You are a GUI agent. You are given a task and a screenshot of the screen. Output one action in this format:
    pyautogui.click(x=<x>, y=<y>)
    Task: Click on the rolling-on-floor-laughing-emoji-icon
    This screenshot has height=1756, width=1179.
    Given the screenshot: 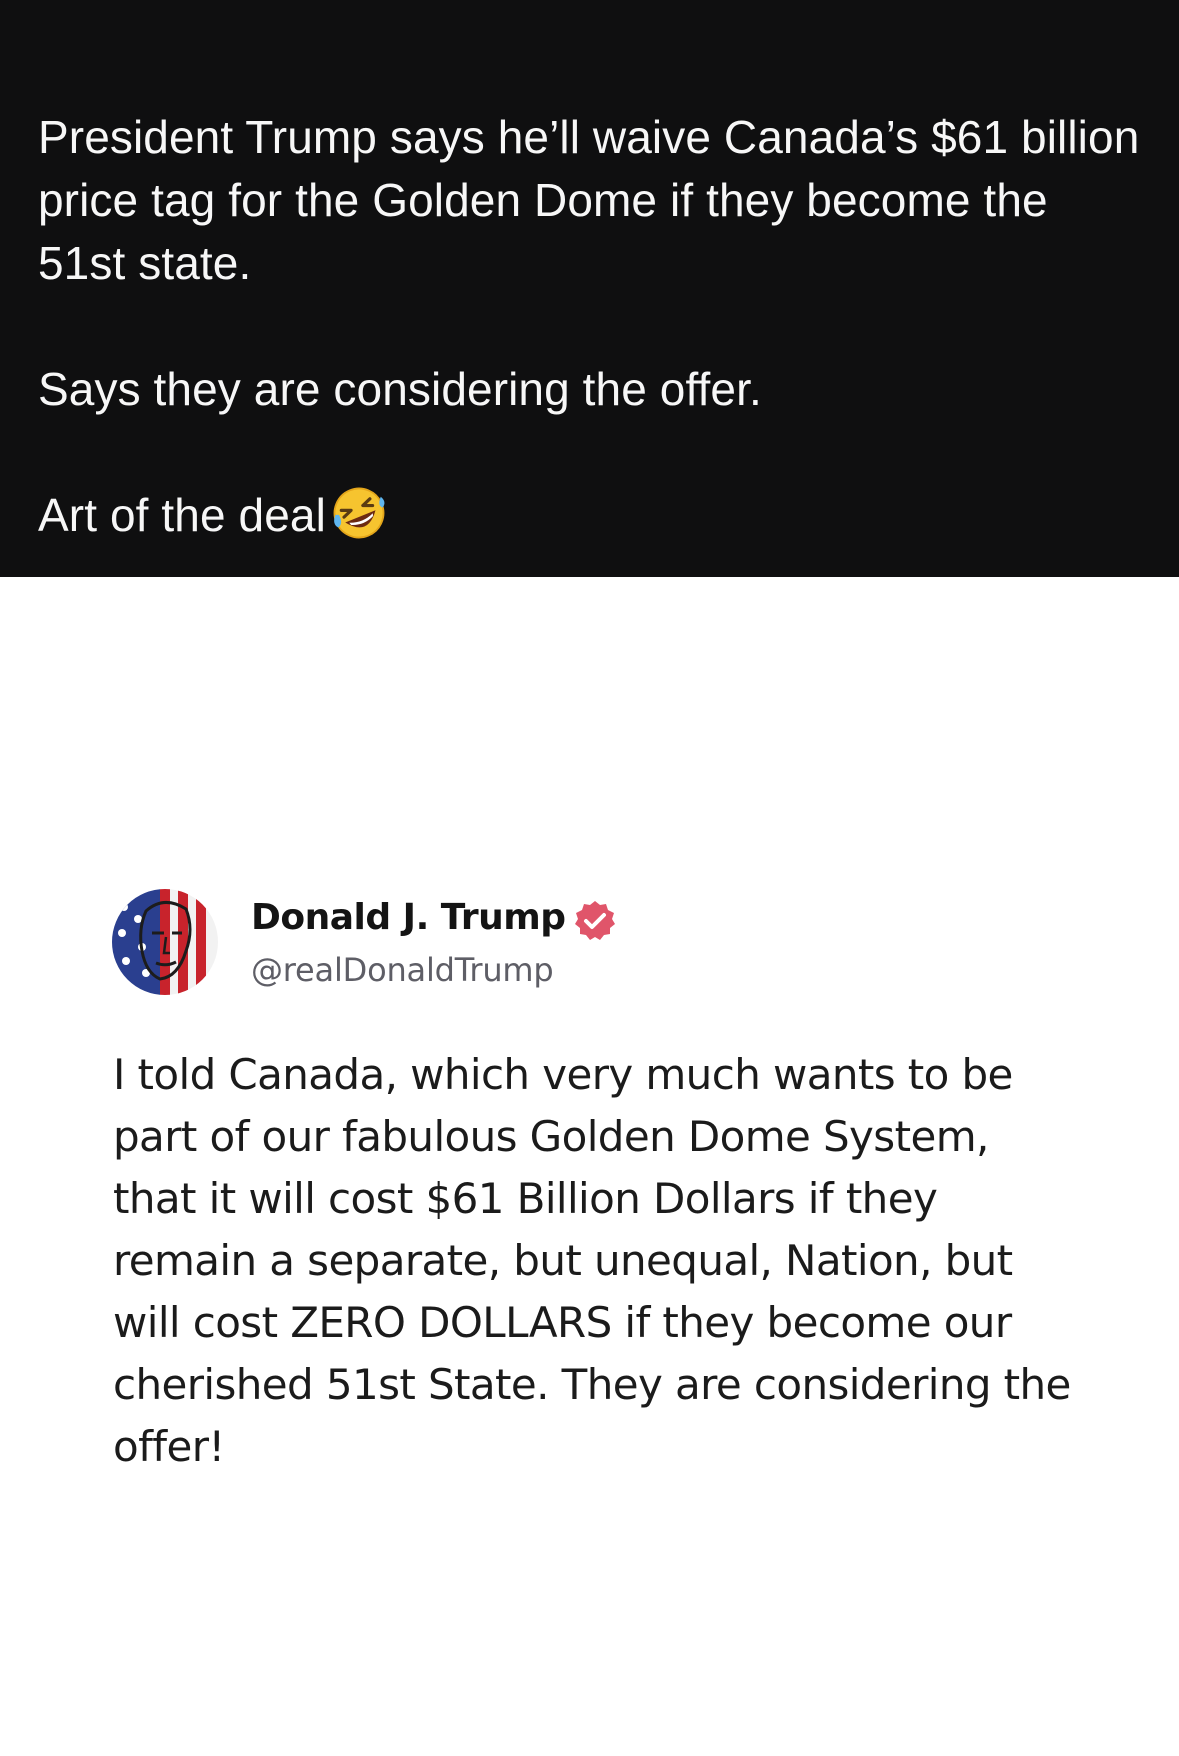 What is the action you would take?
    pyautogui.click(x=359, y=513)
    